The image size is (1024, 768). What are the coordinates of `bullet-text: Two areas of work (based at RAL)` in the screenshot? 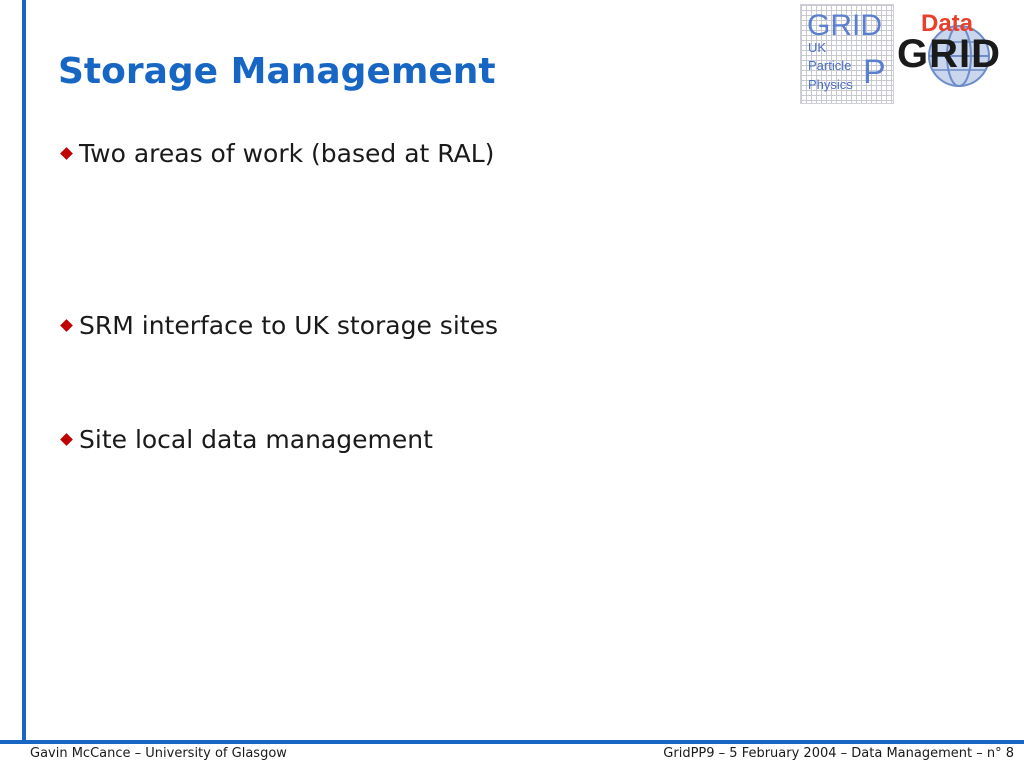 It's located at (287, 153).